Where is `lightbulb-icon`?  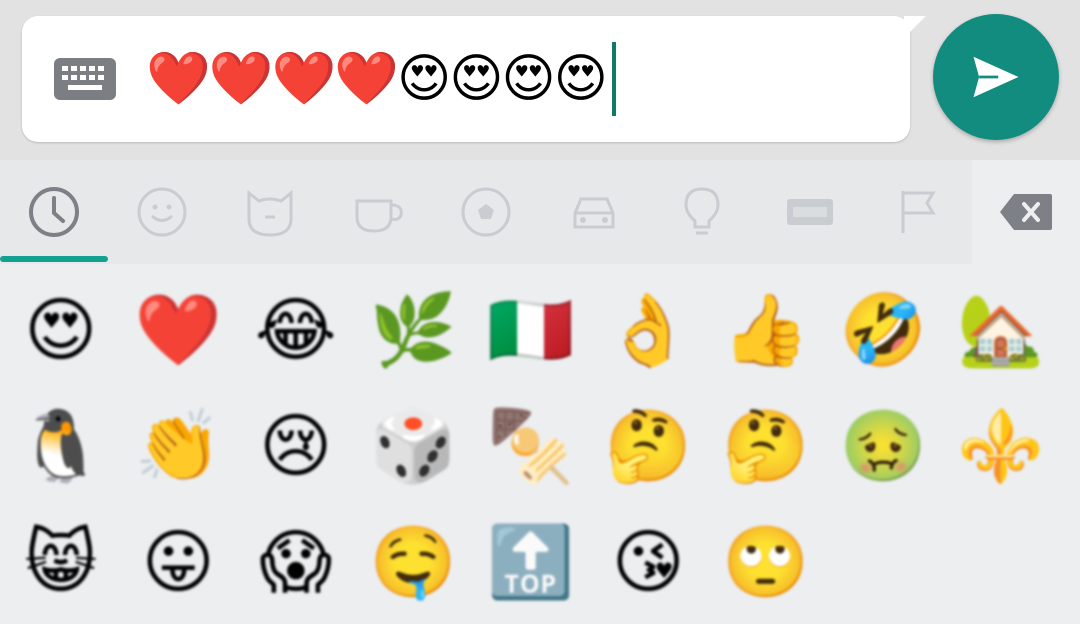
lightbulb-icon is located at coordinates (702, 211).